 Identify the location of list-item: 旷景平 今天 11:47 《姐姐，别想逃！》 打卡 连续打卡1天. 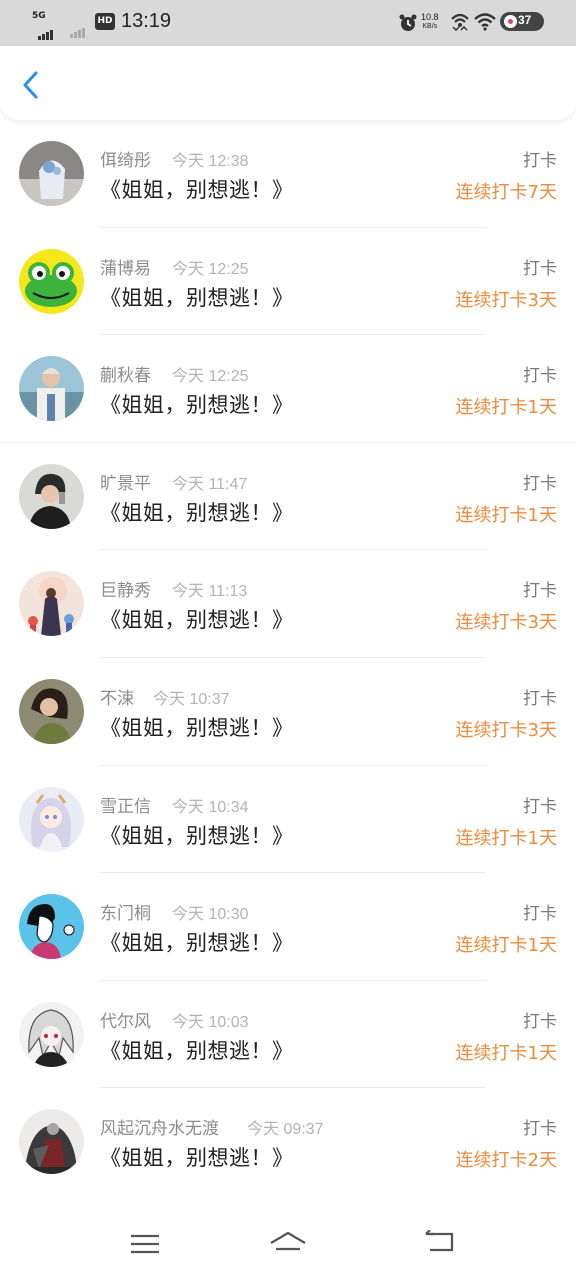
(288, 497).